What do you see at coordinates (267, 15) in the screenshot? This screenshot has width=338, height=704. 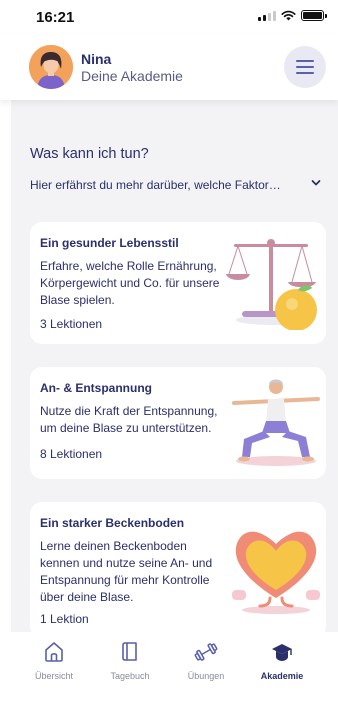 I see `cellular-signal-icon` at bounding box center [267, 15].